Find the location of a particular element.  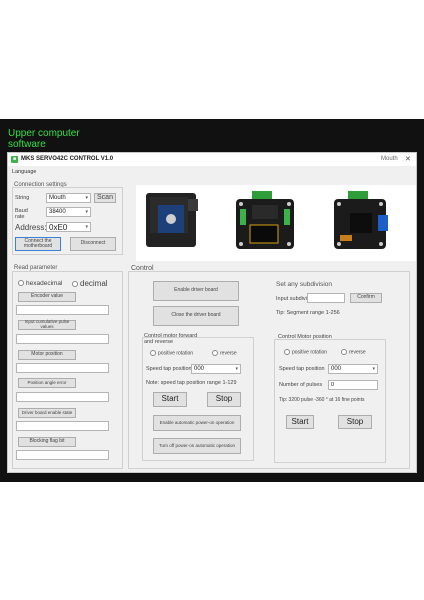

subdivision-header: Set any subdivision is located at coordinates (304, 284).